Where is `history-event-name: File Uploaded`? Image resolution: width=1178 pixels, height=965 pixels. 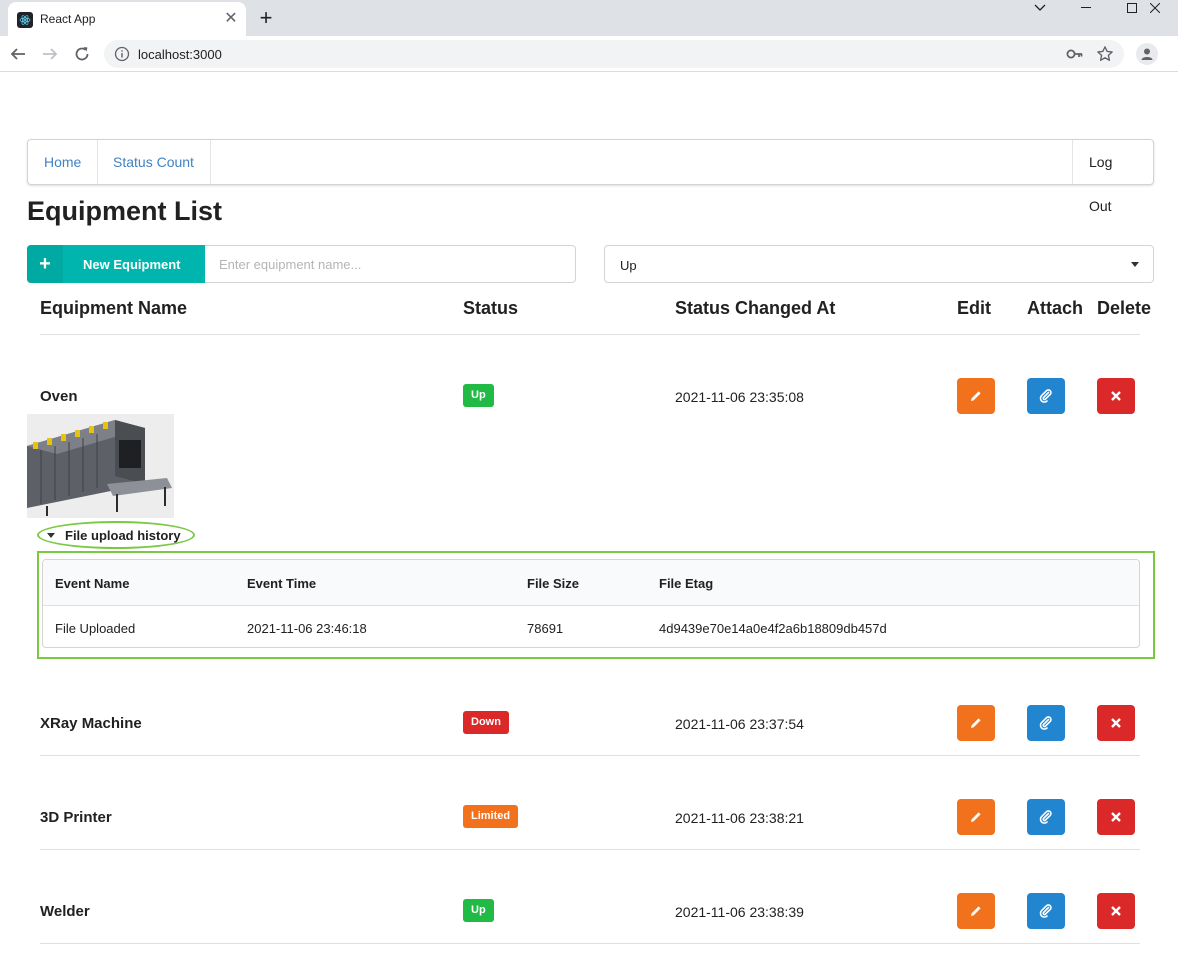 history-event-name: File Uploaded is located at coordinates (95, 628).